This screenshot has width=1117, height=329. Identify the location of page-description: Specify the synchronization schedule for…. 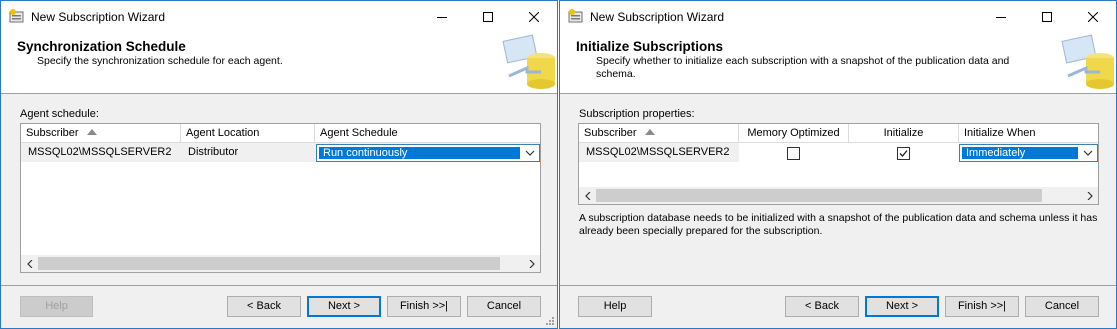
(160, 61).